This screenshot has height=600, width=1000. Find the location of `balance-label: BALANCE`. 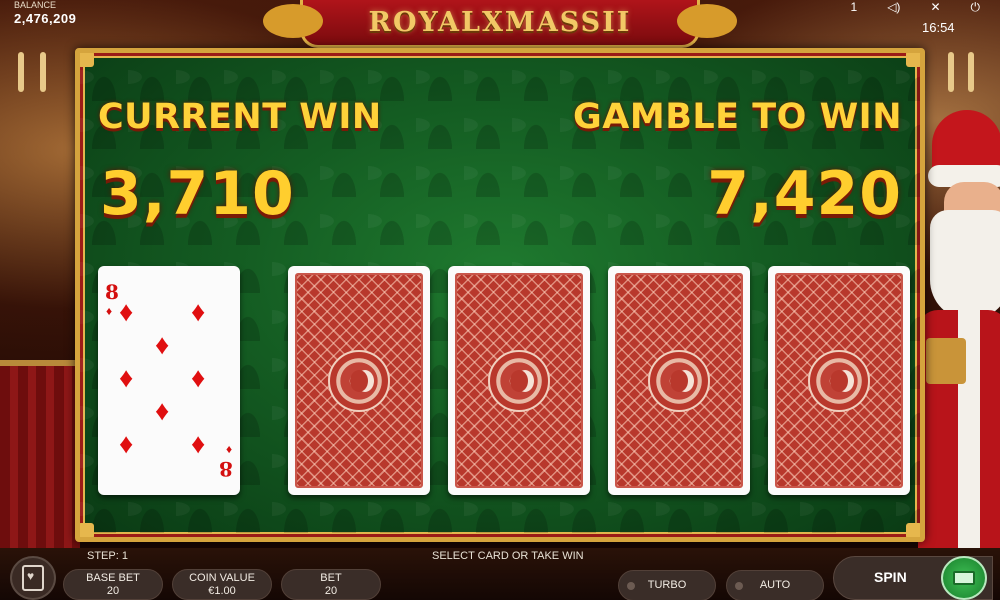

balance-label: BALANCE is located at coordinates (35, 5).